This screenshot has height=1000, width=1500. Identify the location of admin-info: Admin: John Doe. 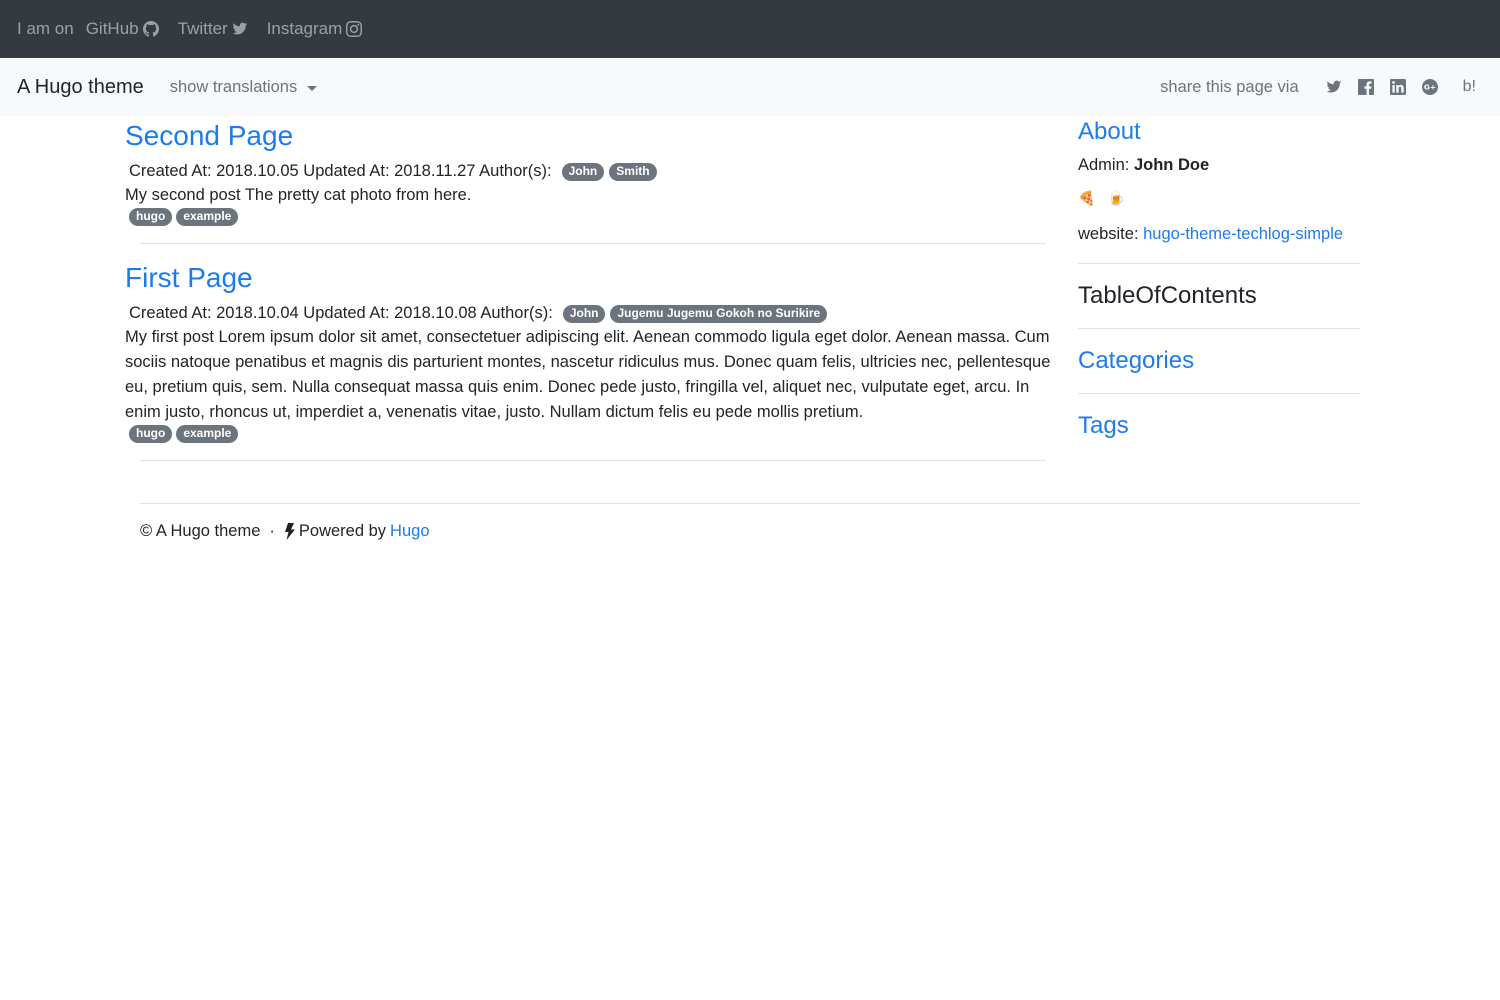
(1219, 165).